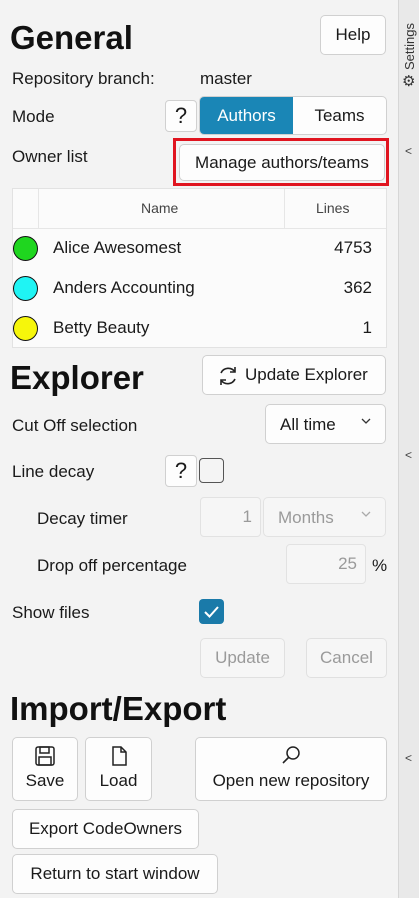 This screenshot has width=419, height=898. Describe the element at coordinates (353, 247) in the screenshot. I see `owner-lines: 4753` at that location.